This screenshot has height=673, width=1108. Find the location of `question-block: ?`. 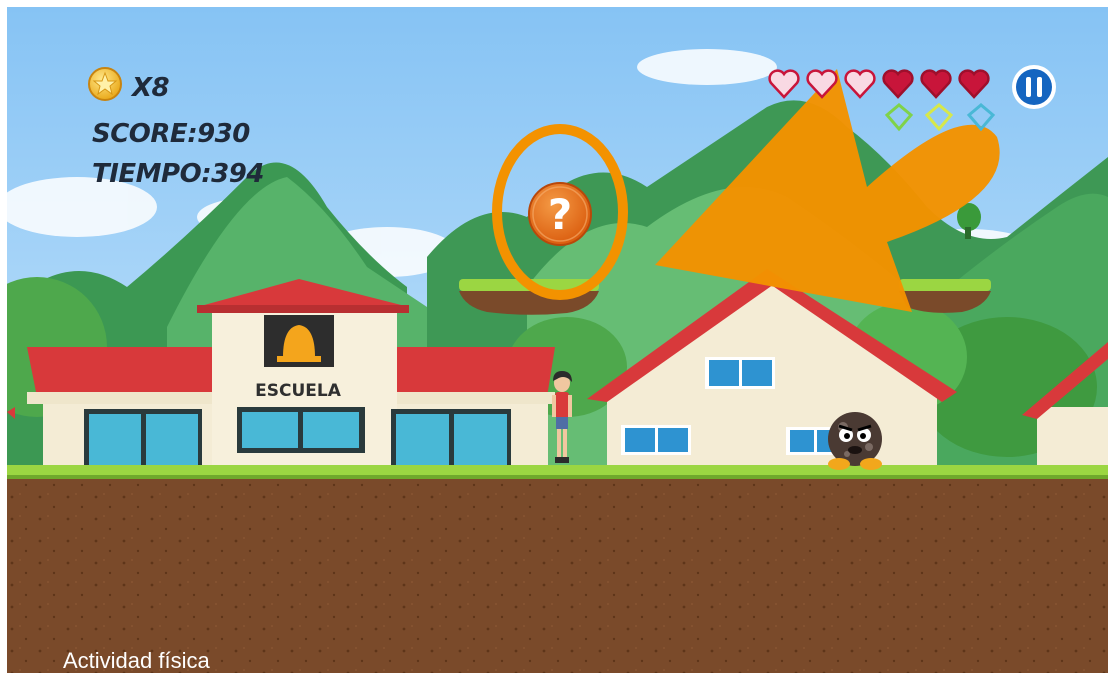

question-block: ? is located at coordinates (560, 214).